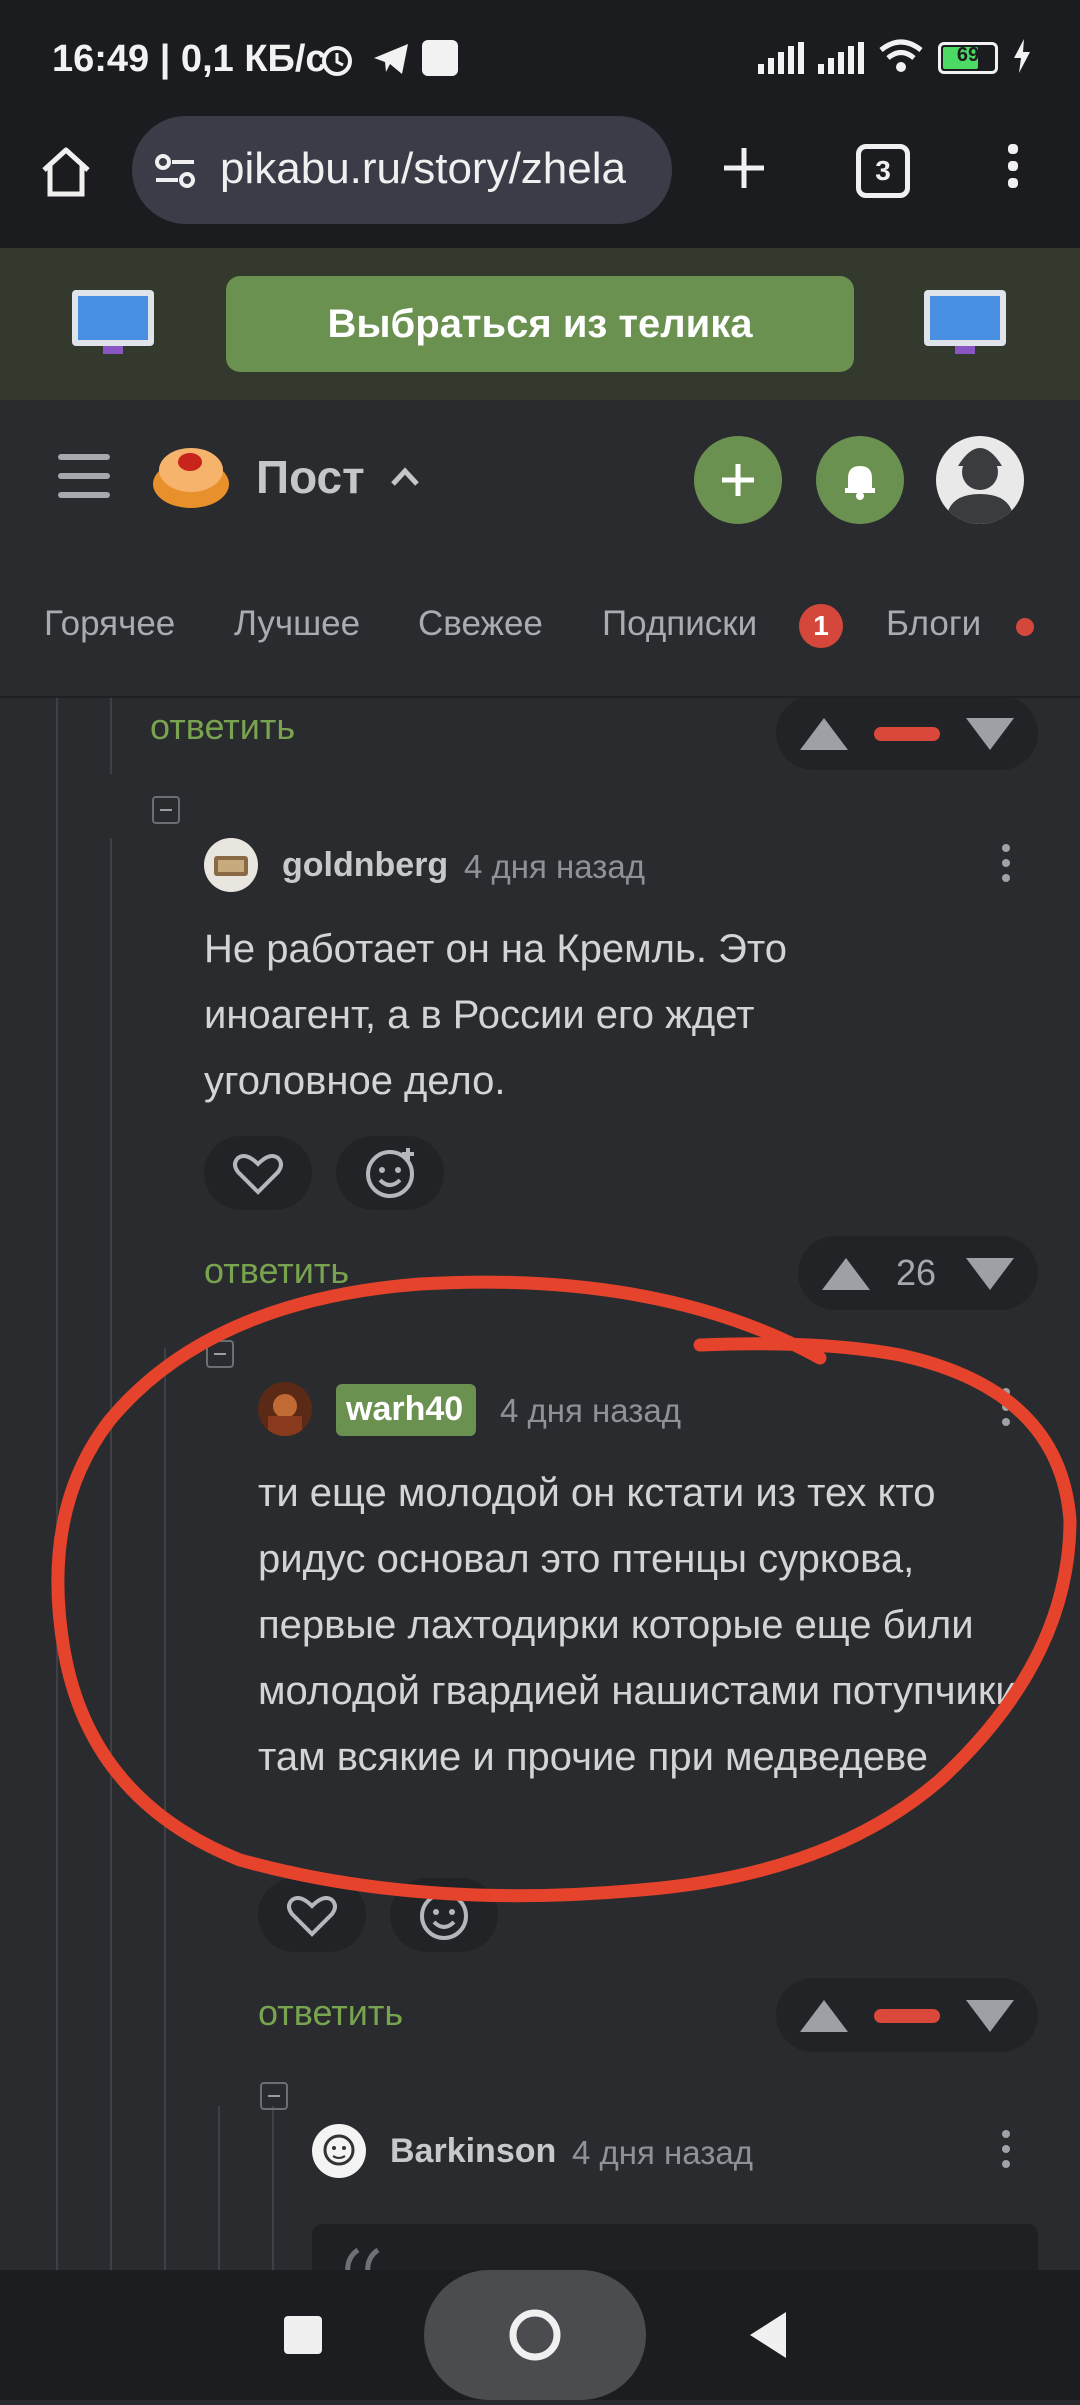 This screenshot has width=1080, height=2405. I want to click on recent-apps-button, so click(303, 2335).